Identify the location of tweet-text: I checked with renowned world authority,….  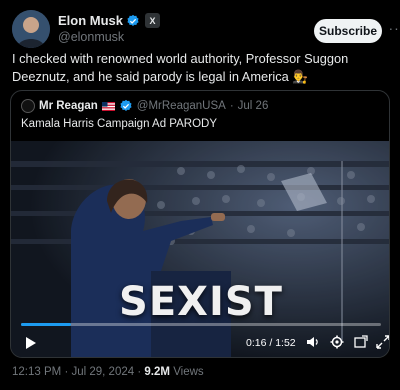
(180, 67).